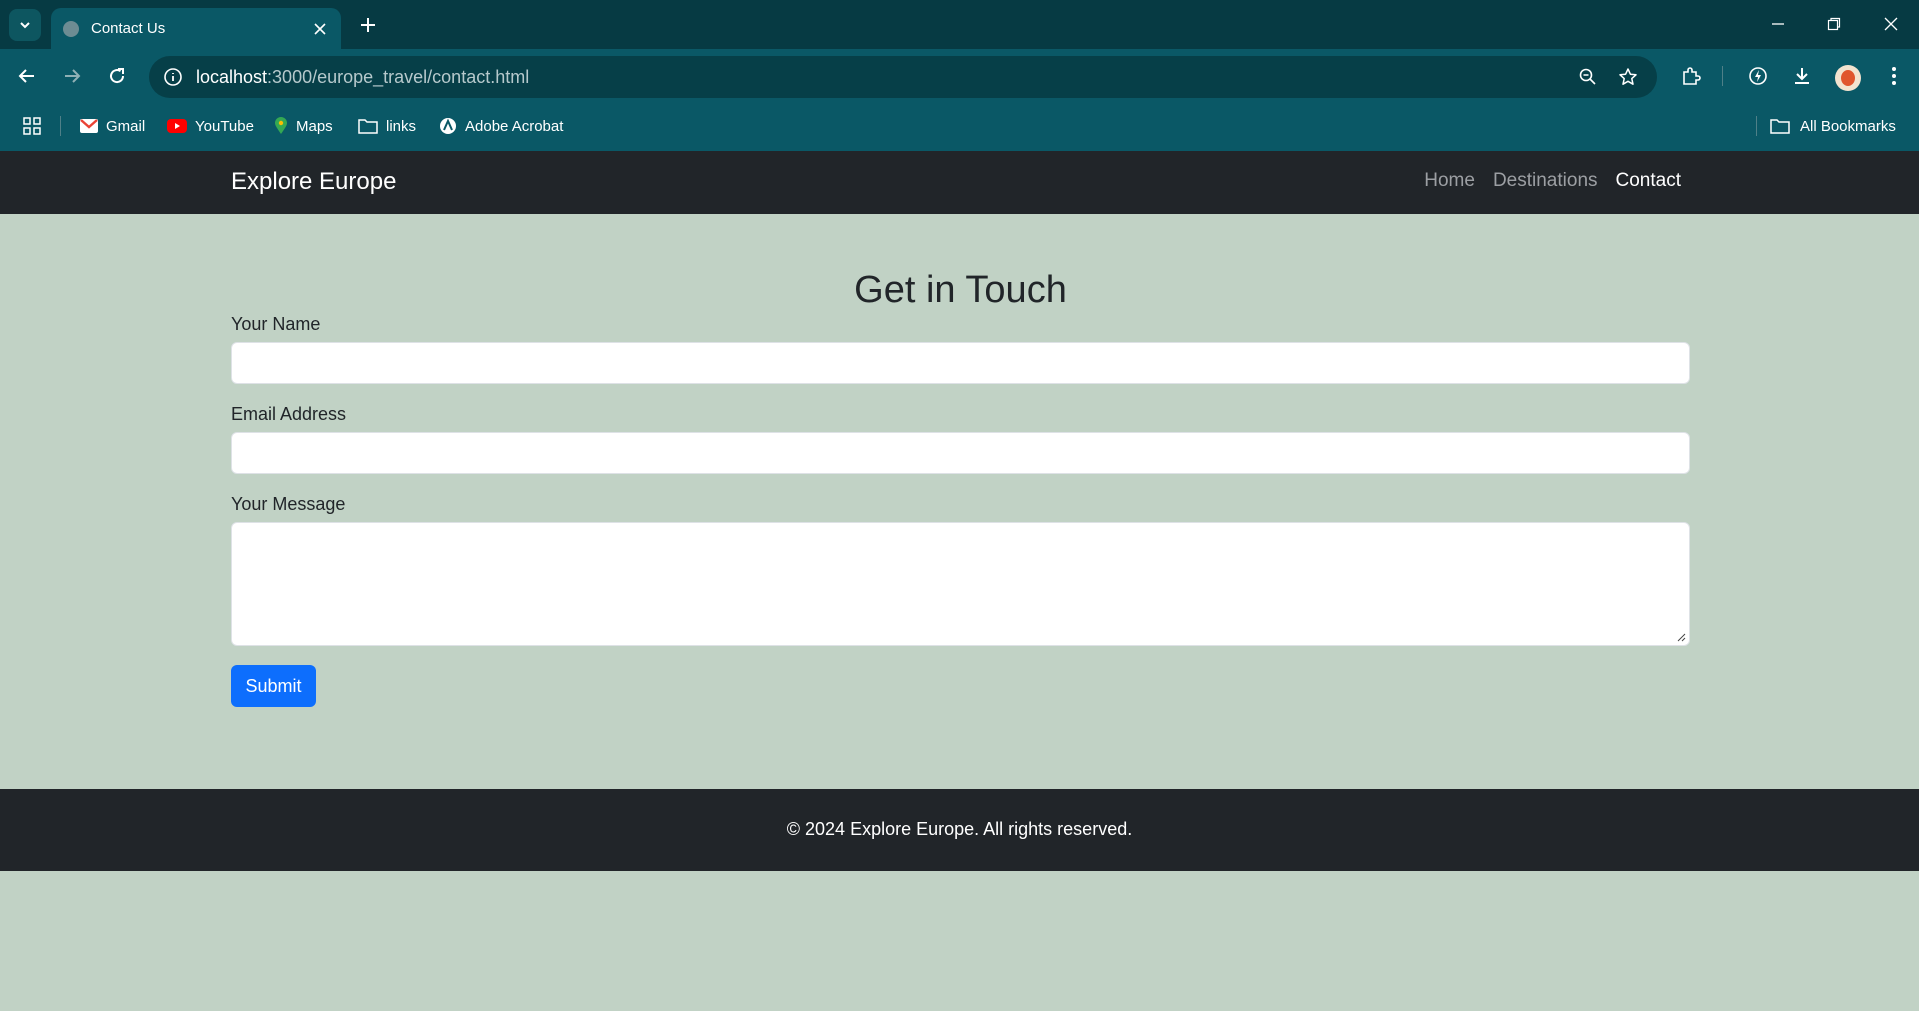 Image resolution: width=1919 pixels, height=1011 pixels. I want to click on restore-icon, so click(1834, 24).